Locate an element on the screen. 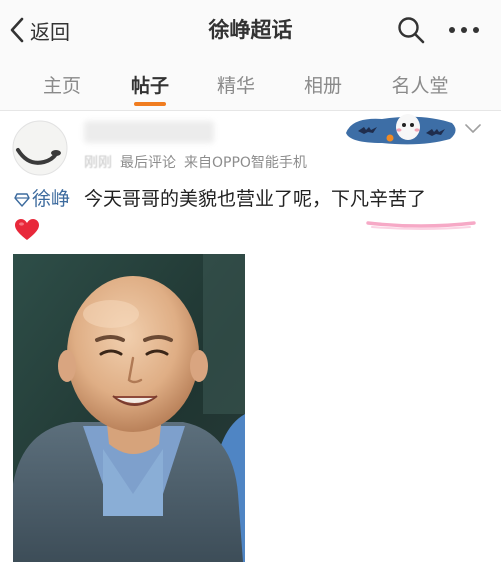 The image size is (501, 576). more-icon is located at coordinates (464, 30).